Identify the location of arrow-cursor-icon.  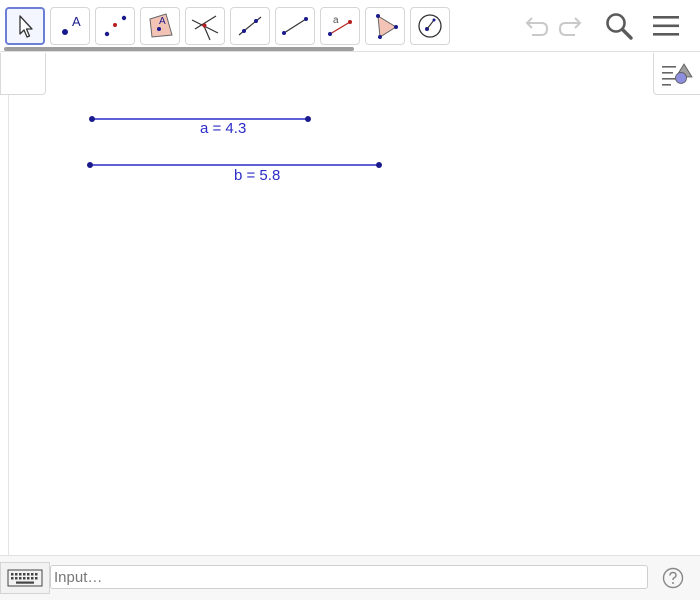
(26, 26).